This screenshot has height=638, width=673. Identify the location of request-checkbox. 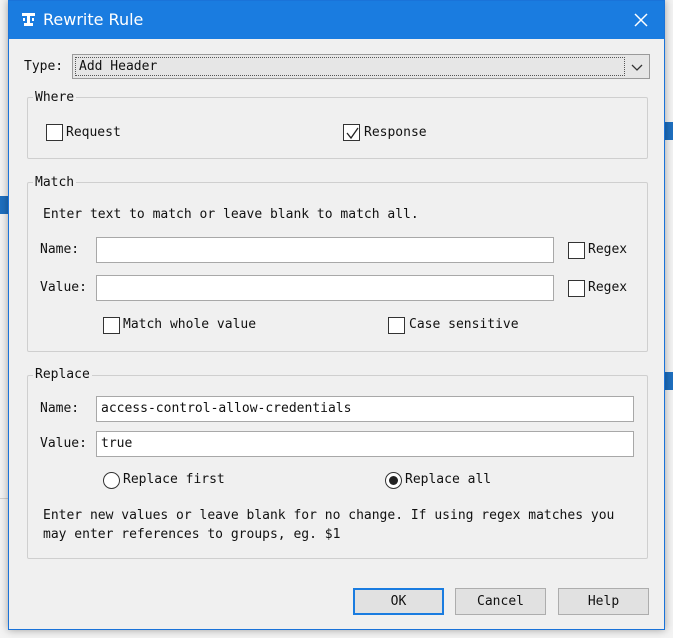
(54, 132).